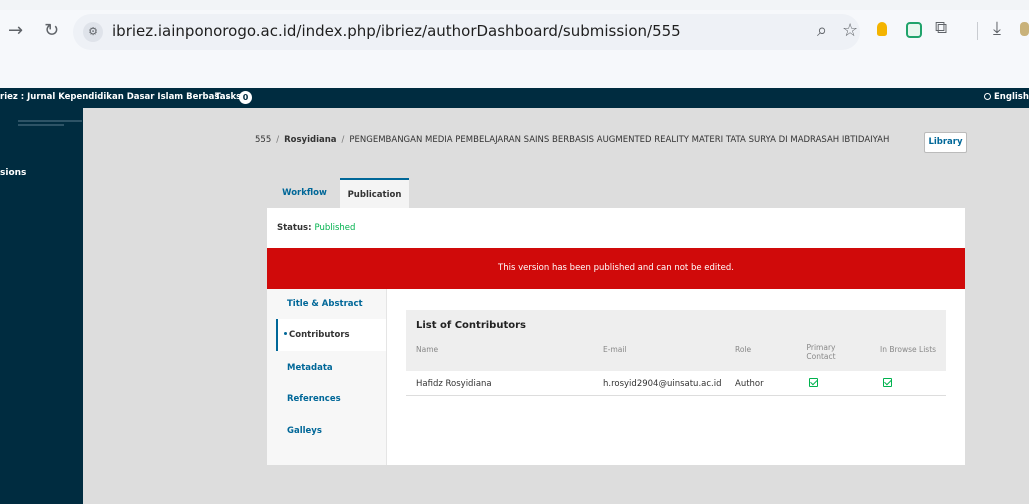  I want to click on sidebar-item-submissions: sions, so click(13, 173).